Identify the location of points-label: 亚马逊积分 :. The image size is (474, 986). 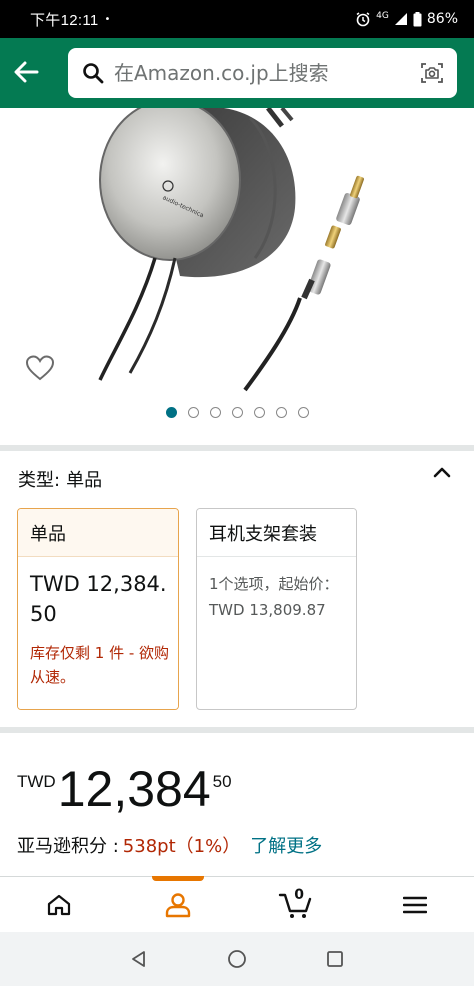
(68, 846).